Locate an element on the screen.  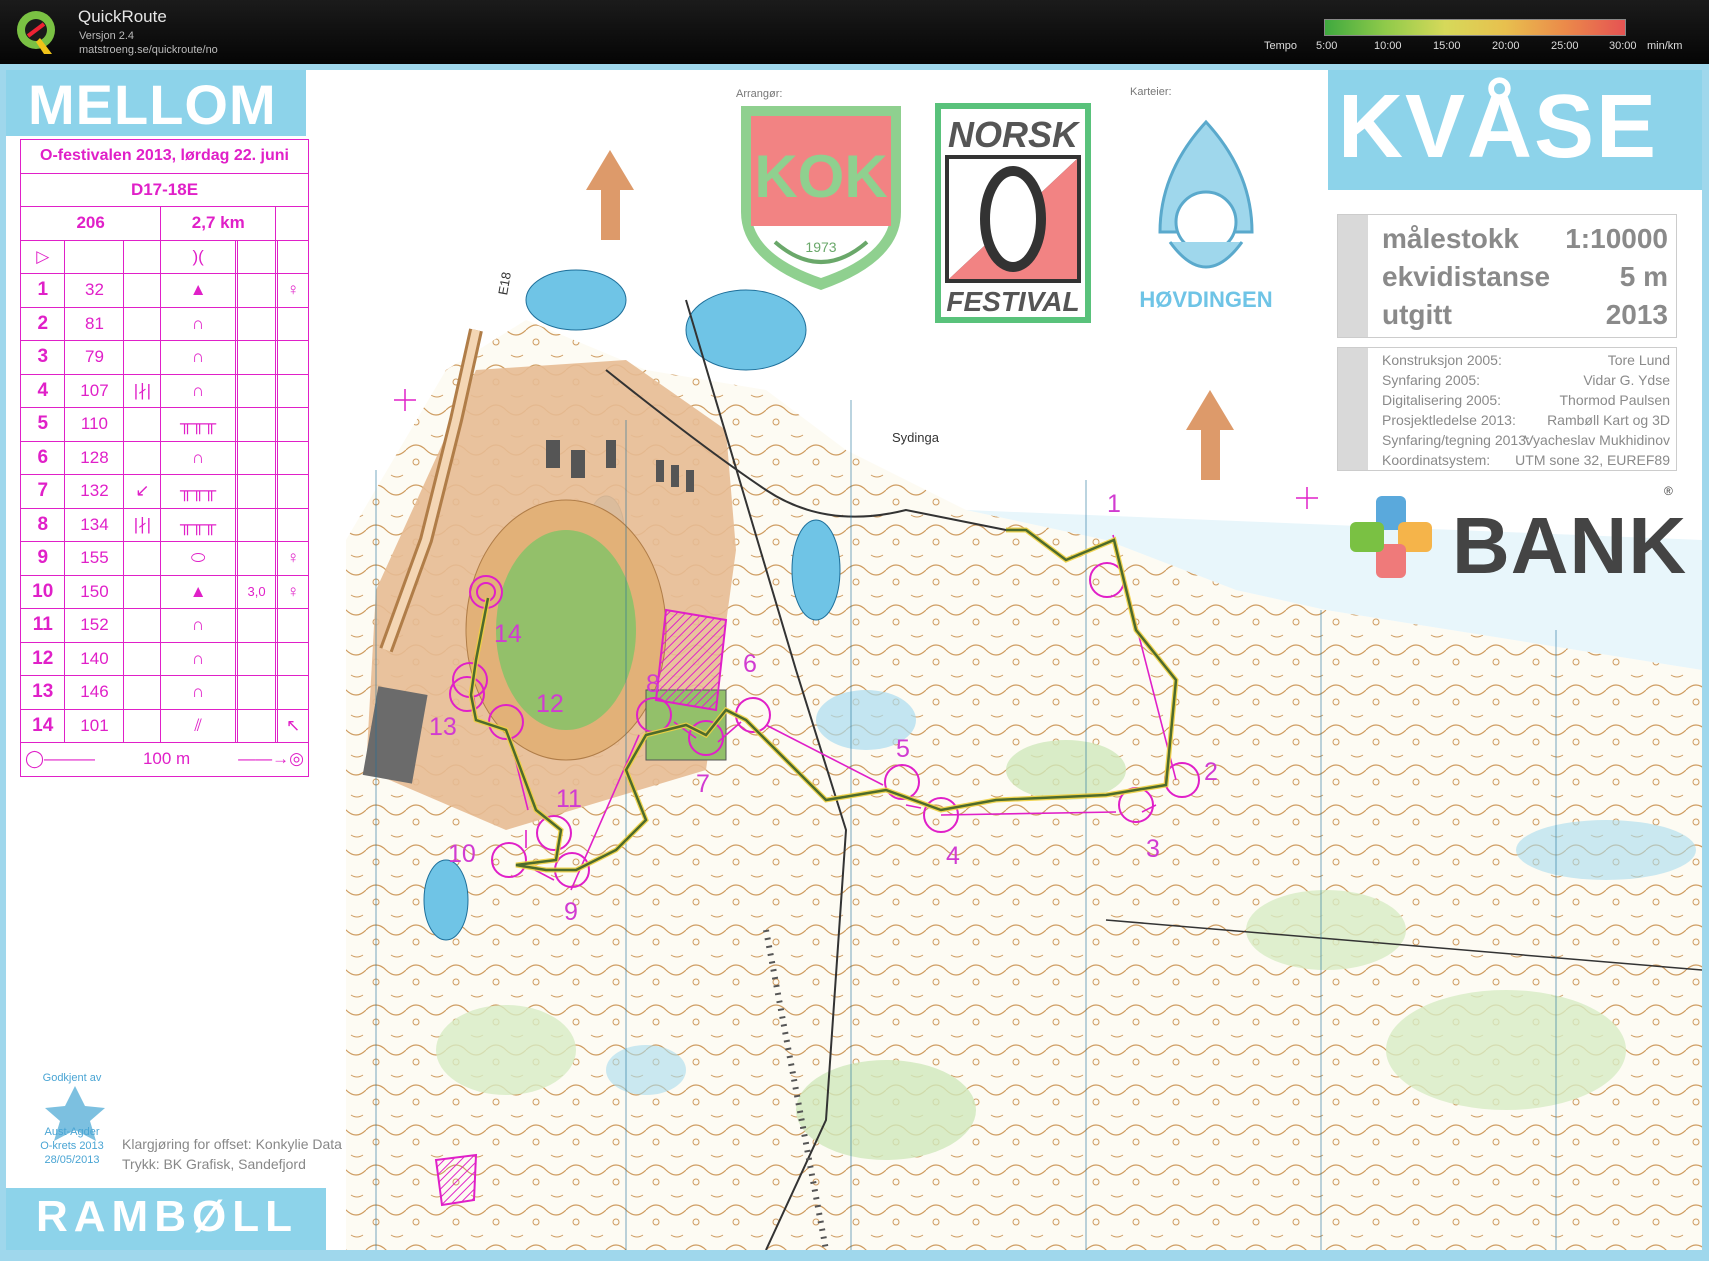
feature-symbol-cell: ▲ is located at coordinates (198, 591).